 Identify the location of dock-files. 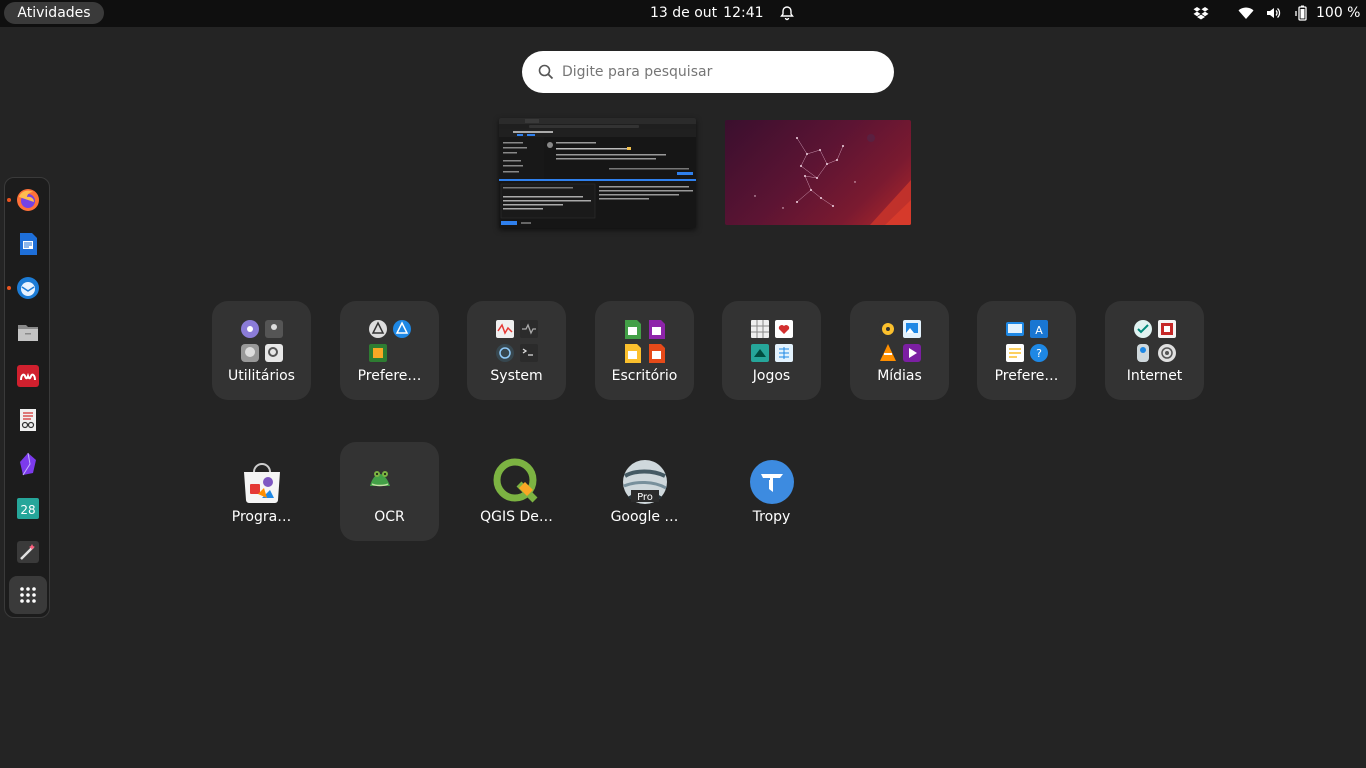
(28, 332).